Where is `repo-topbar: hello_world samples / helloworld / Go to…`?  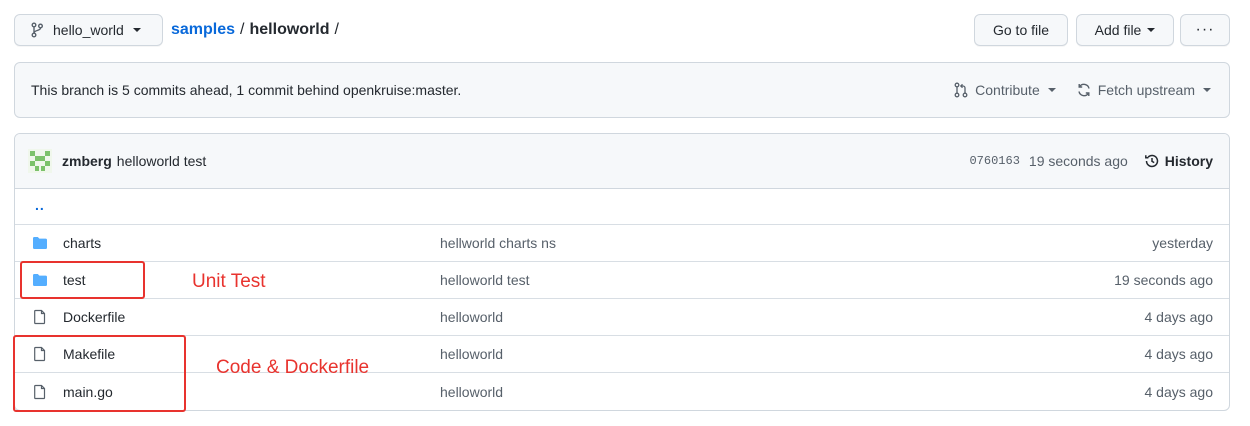
repo-topbar: hello_world samples / helloworld / Go to… is located at coordinates (622, 30).